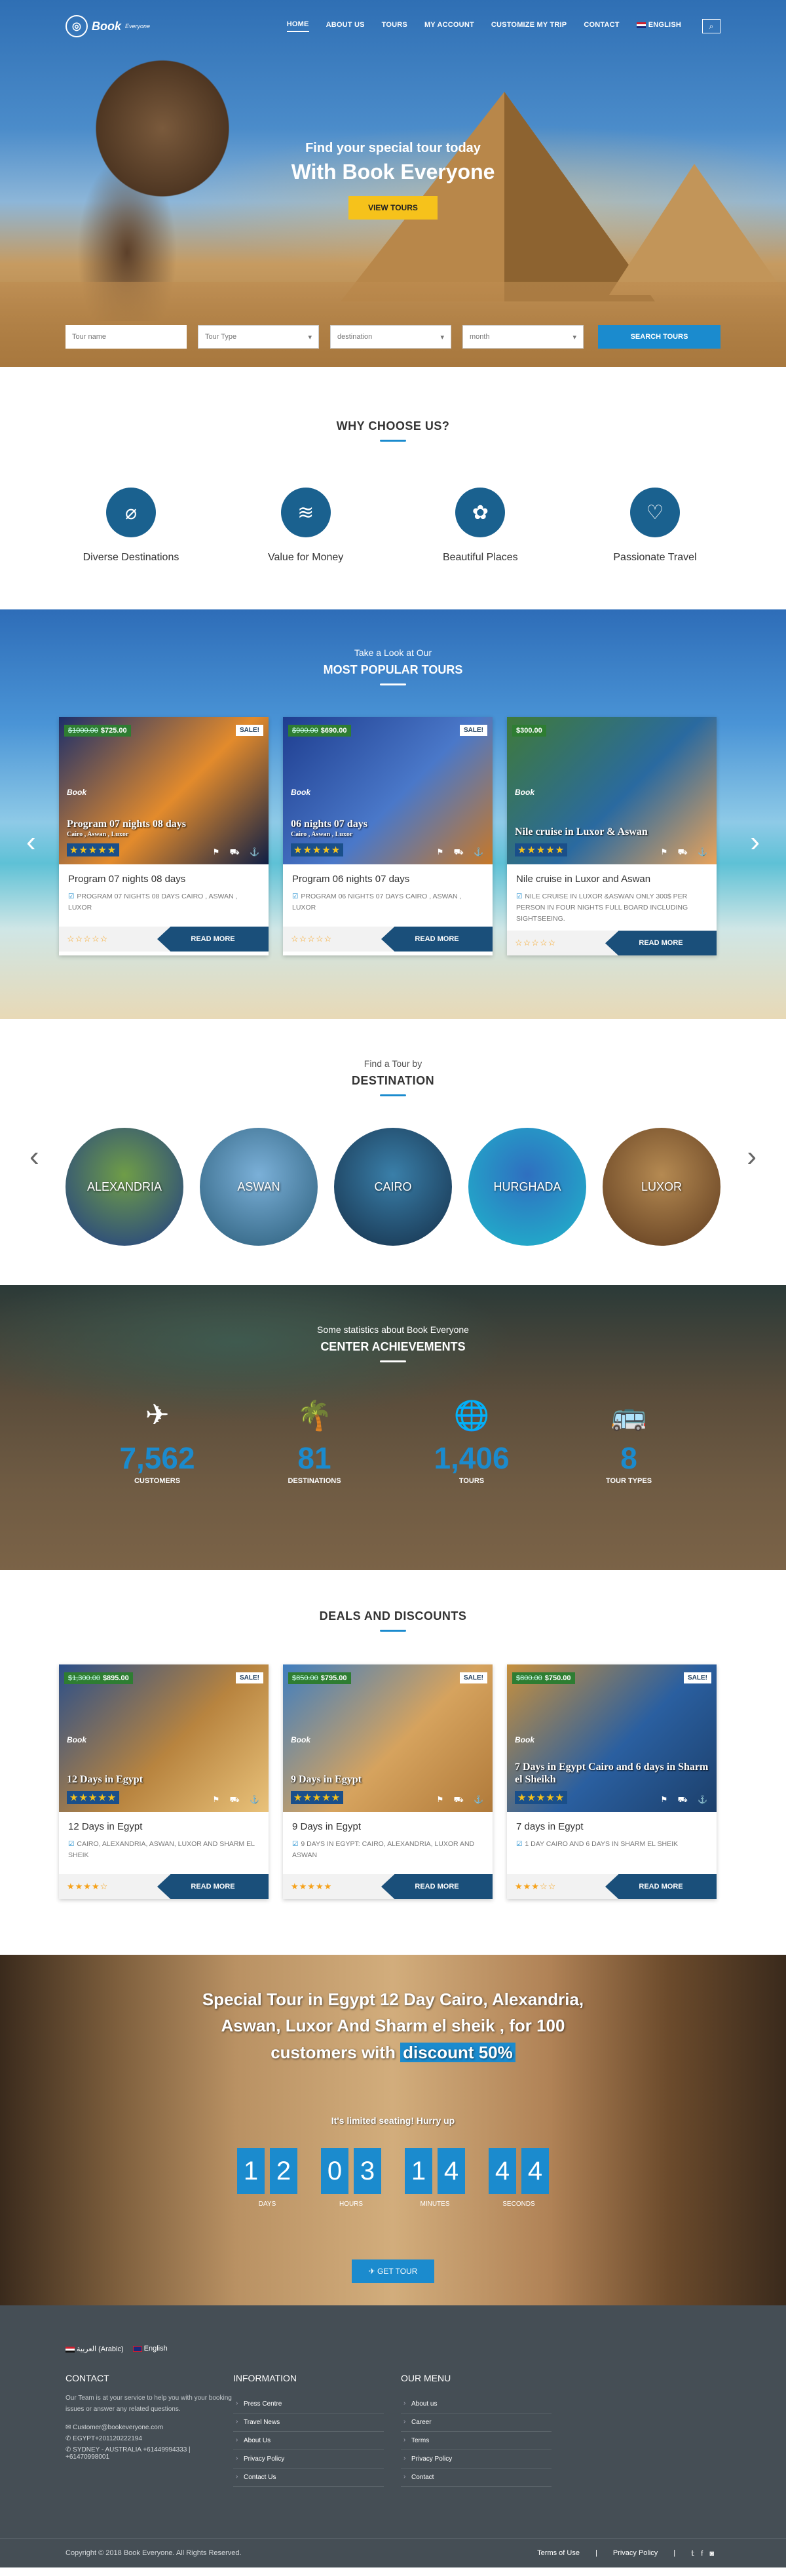 The image size is (786, 2576). I want to click on tour-name-input, so click(127, 337).